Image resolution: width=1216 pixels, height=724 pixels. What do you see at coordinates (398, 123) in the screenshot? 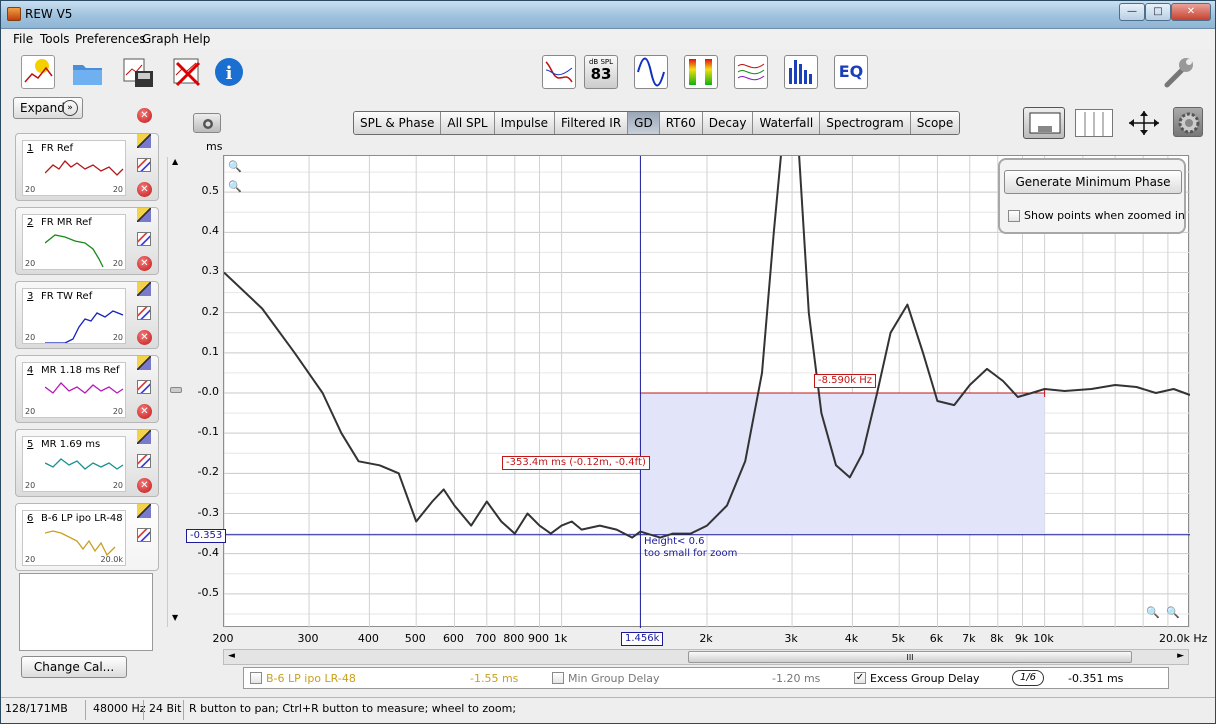
I see `tab-spl-phase: SPL & Phase` at bounding box center [398, 123].